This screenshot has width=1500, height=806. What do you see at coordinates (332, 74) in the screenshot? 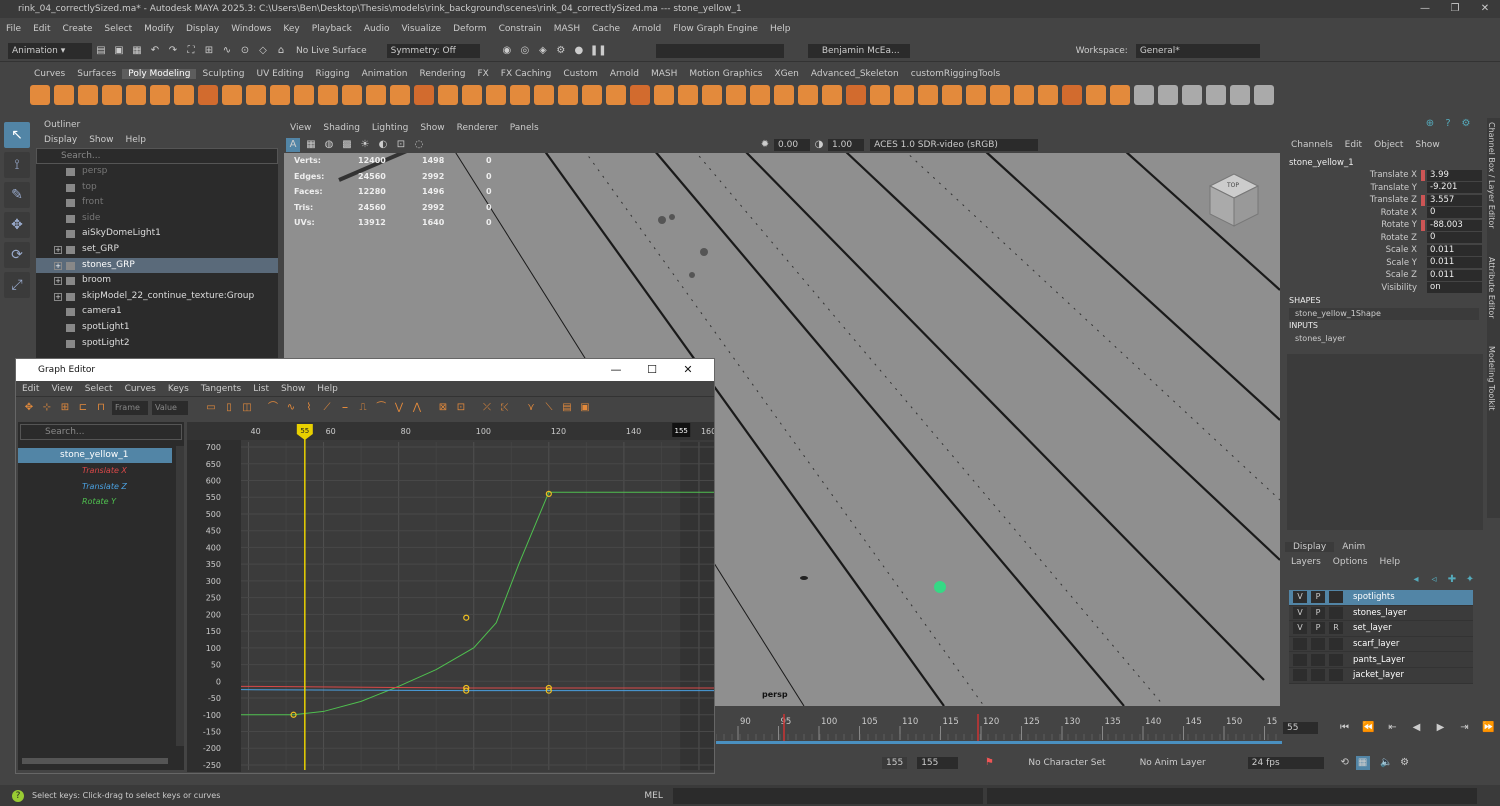
I see `shelf-tab-rigging: Rigging` at bounding box center [332, 74].